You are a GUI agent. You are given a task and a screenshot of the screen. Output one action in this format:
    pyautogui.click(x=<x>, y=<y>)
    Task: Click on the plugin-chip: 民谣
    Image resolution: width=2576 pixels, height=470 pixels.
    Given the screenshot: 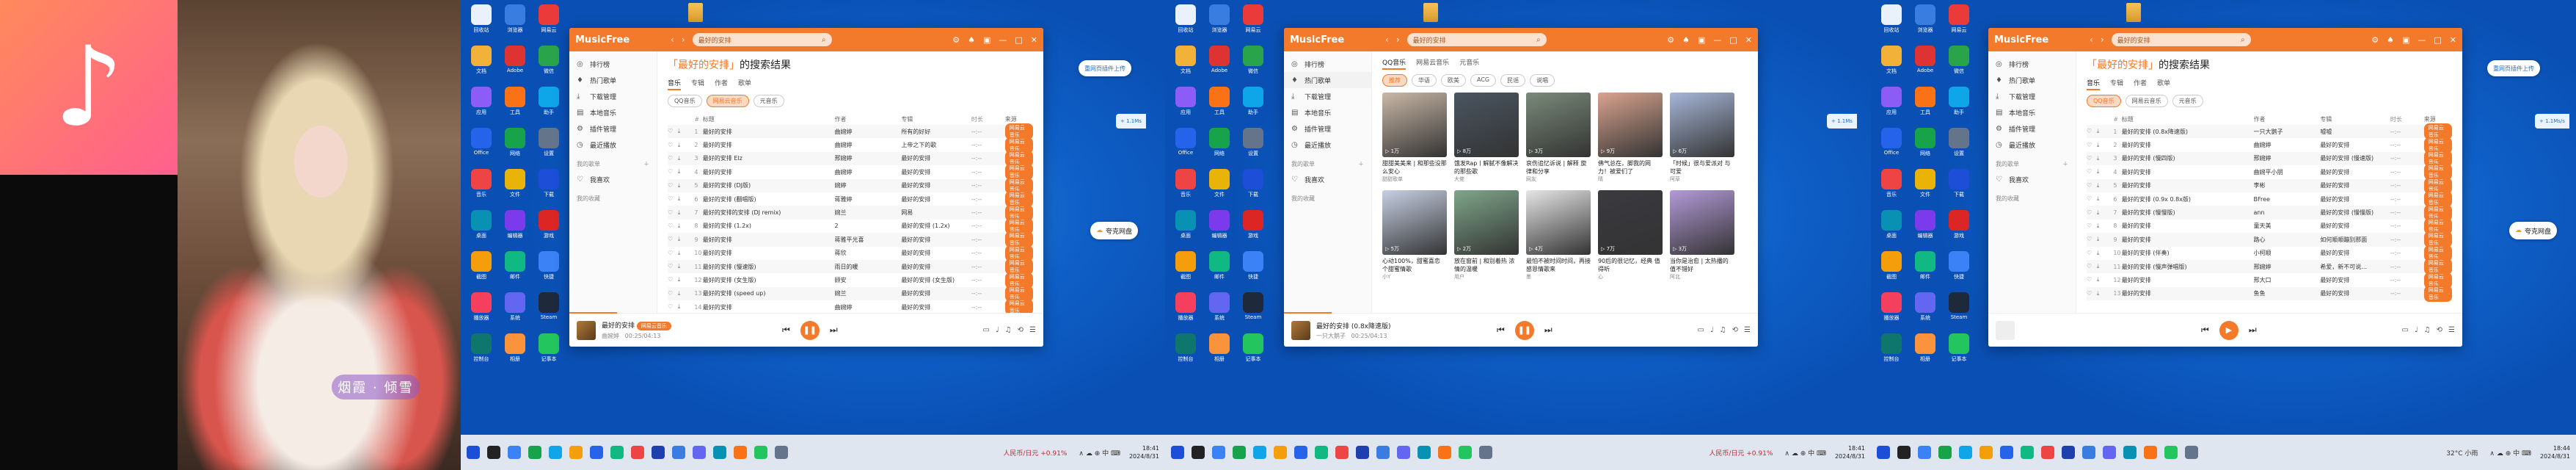 What is the action you would take?
    pyautogui.click(x=1513, y=80)
    